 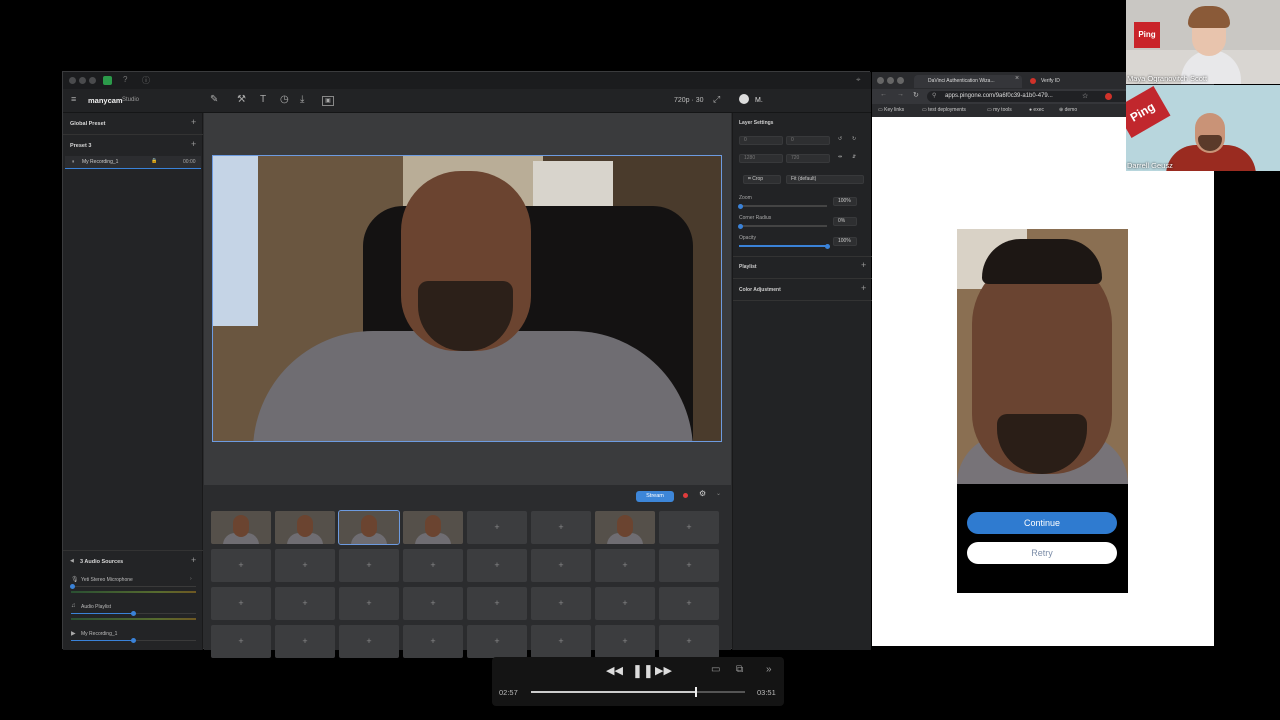 What do you see at coordinates (73, 162) in the screenshot?
I see `drag-handle-icon: ⏸` at bounding box center [73, 162].